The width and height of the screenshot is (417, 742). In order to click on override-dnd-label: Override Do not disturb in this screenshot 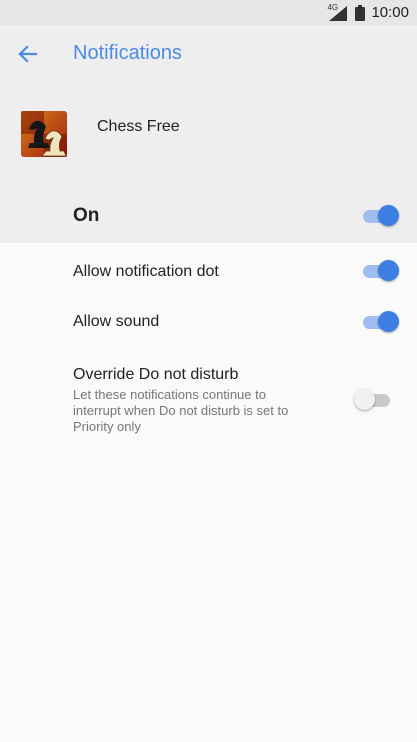, I will do `click(156, 374)`.